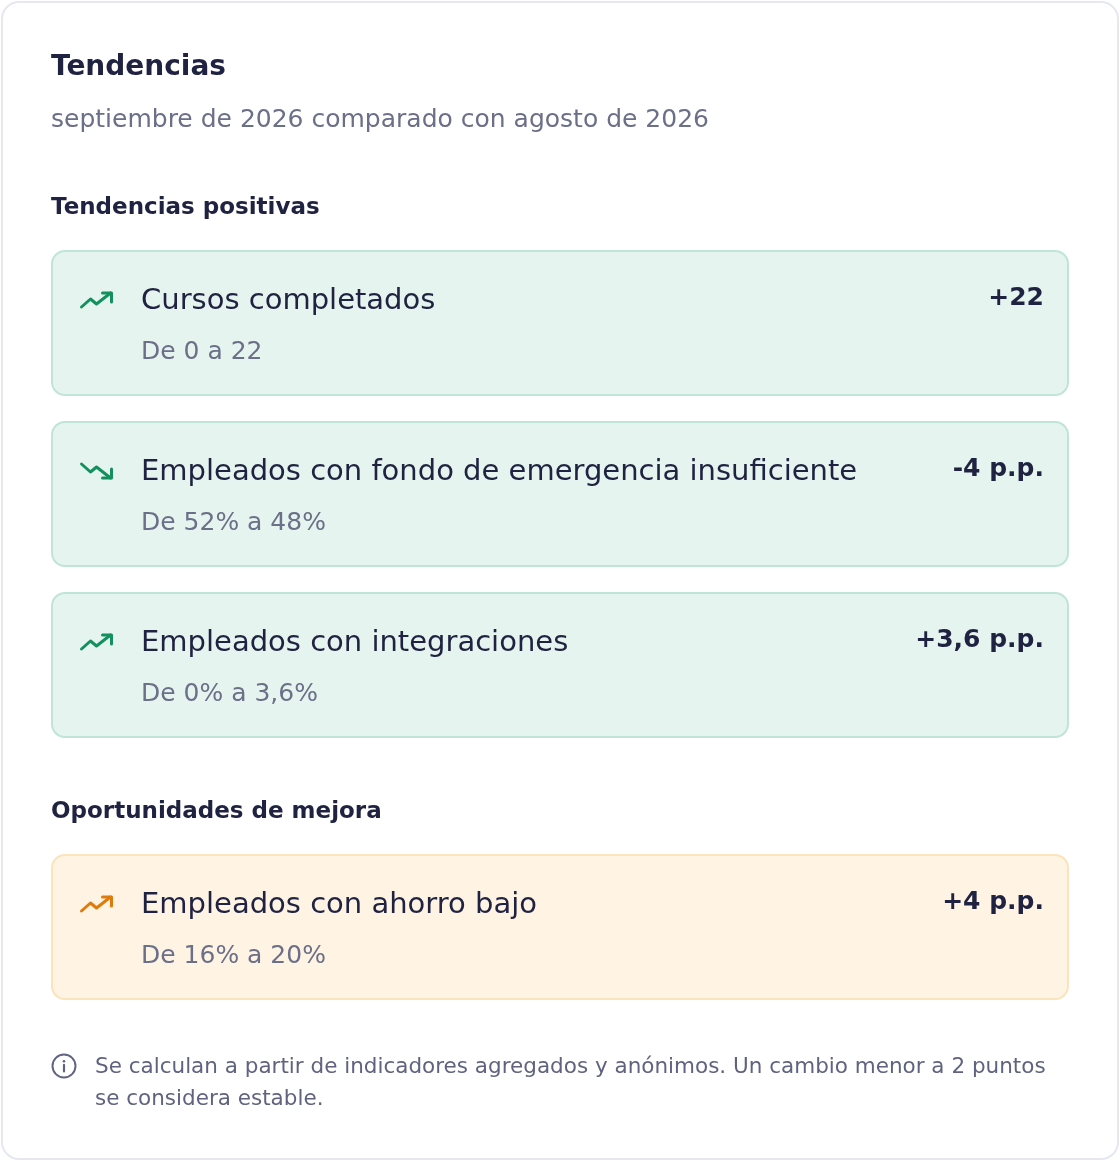 The image size is (1120, 1164). Describe the element at coordinates (979, 639) in the screenshot. I see `change-value: +3,6 p.p.` at that location.